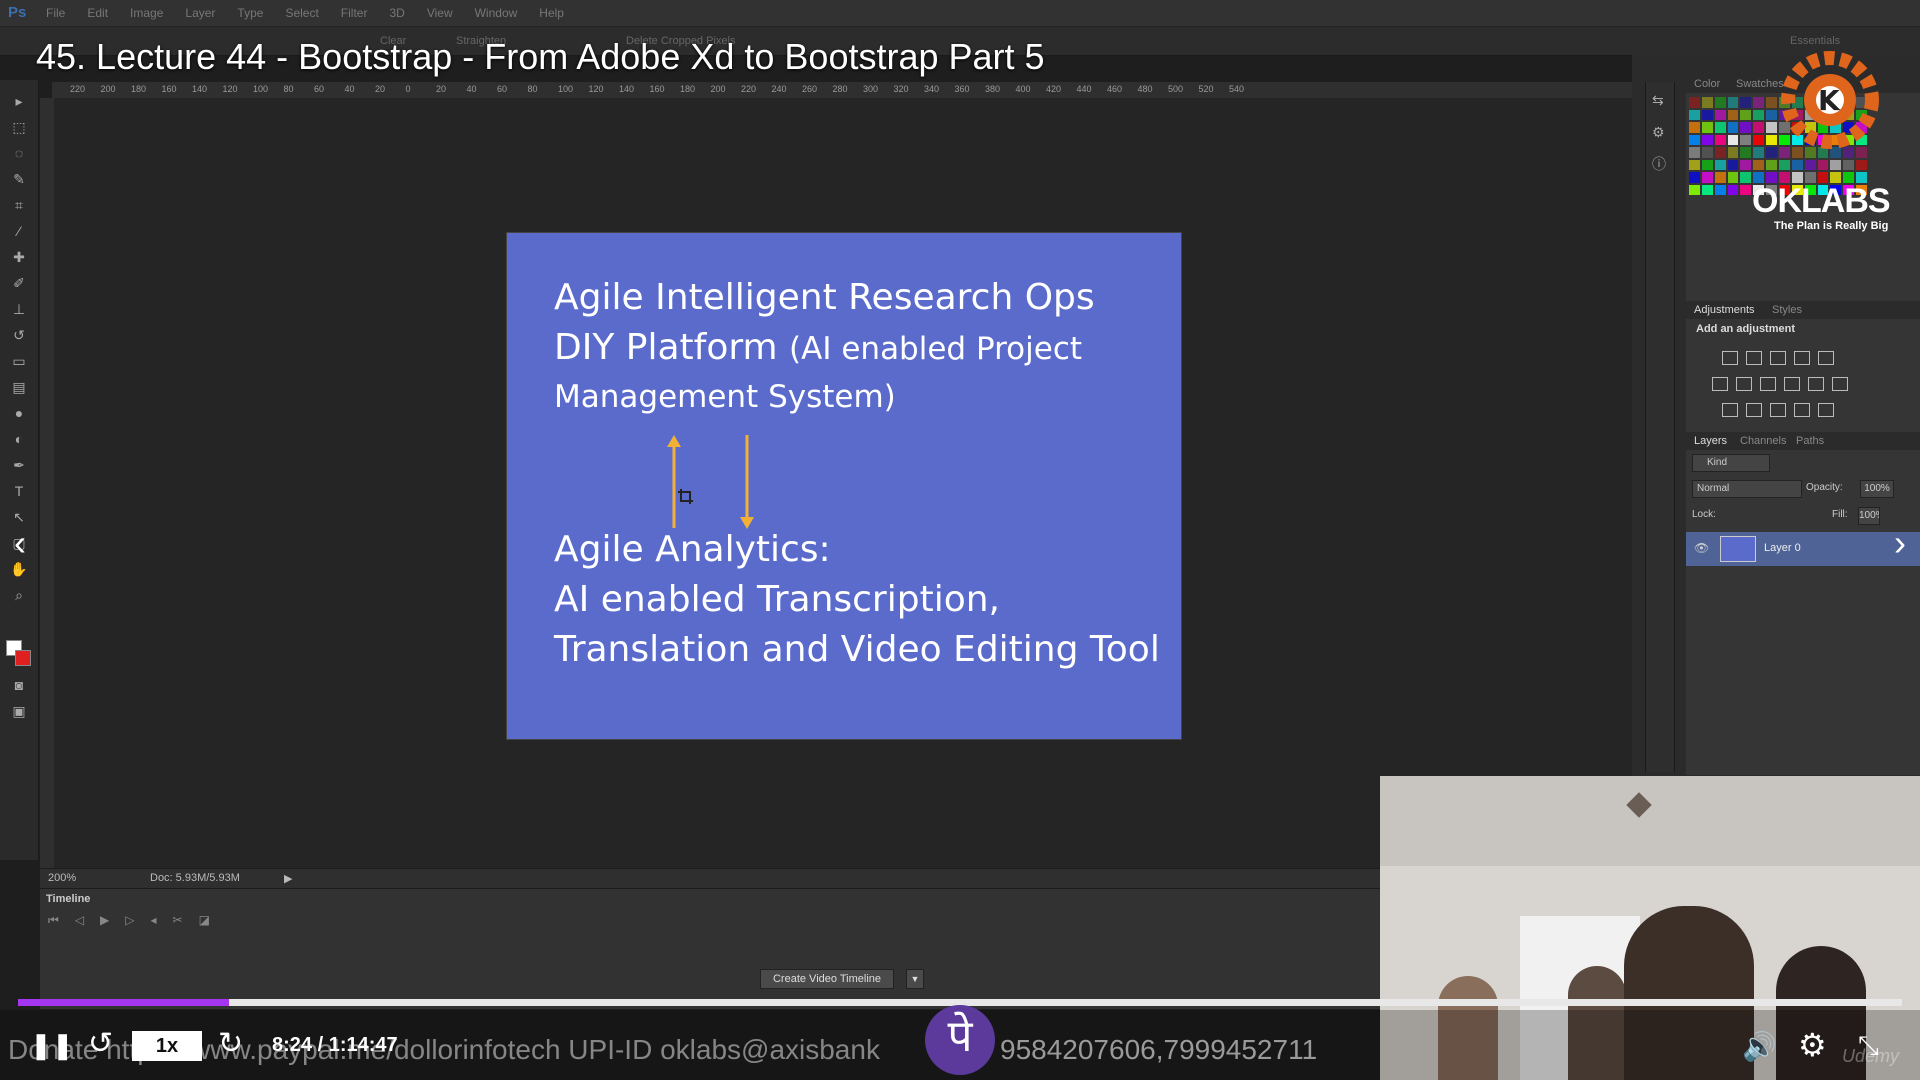 Image resolution: width=1920 pixels, height=1080 pixels. Describe the element at coordinates (19, 595) in the screenshot. I see `zoom-tool-icon: ⌕` at that location.